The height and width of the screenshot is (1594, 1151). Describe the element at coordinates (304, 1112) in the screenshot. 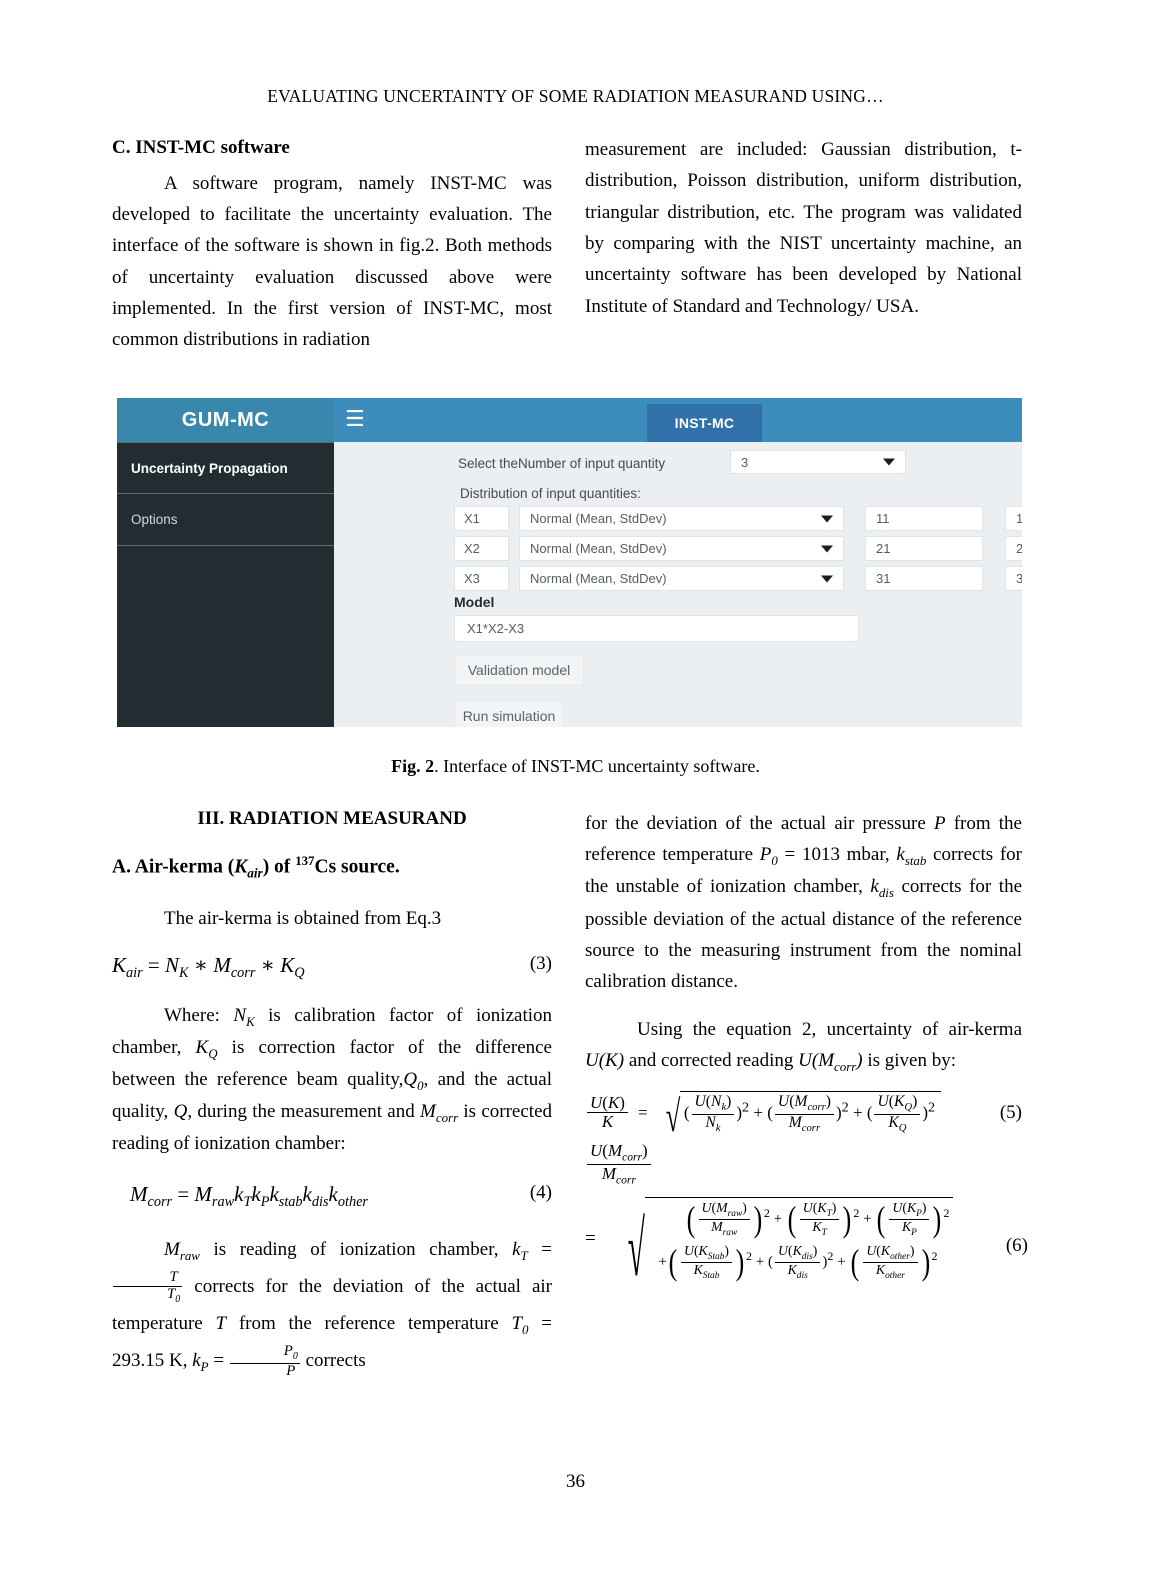

I see `where-5: , during the measurement and` at that location.